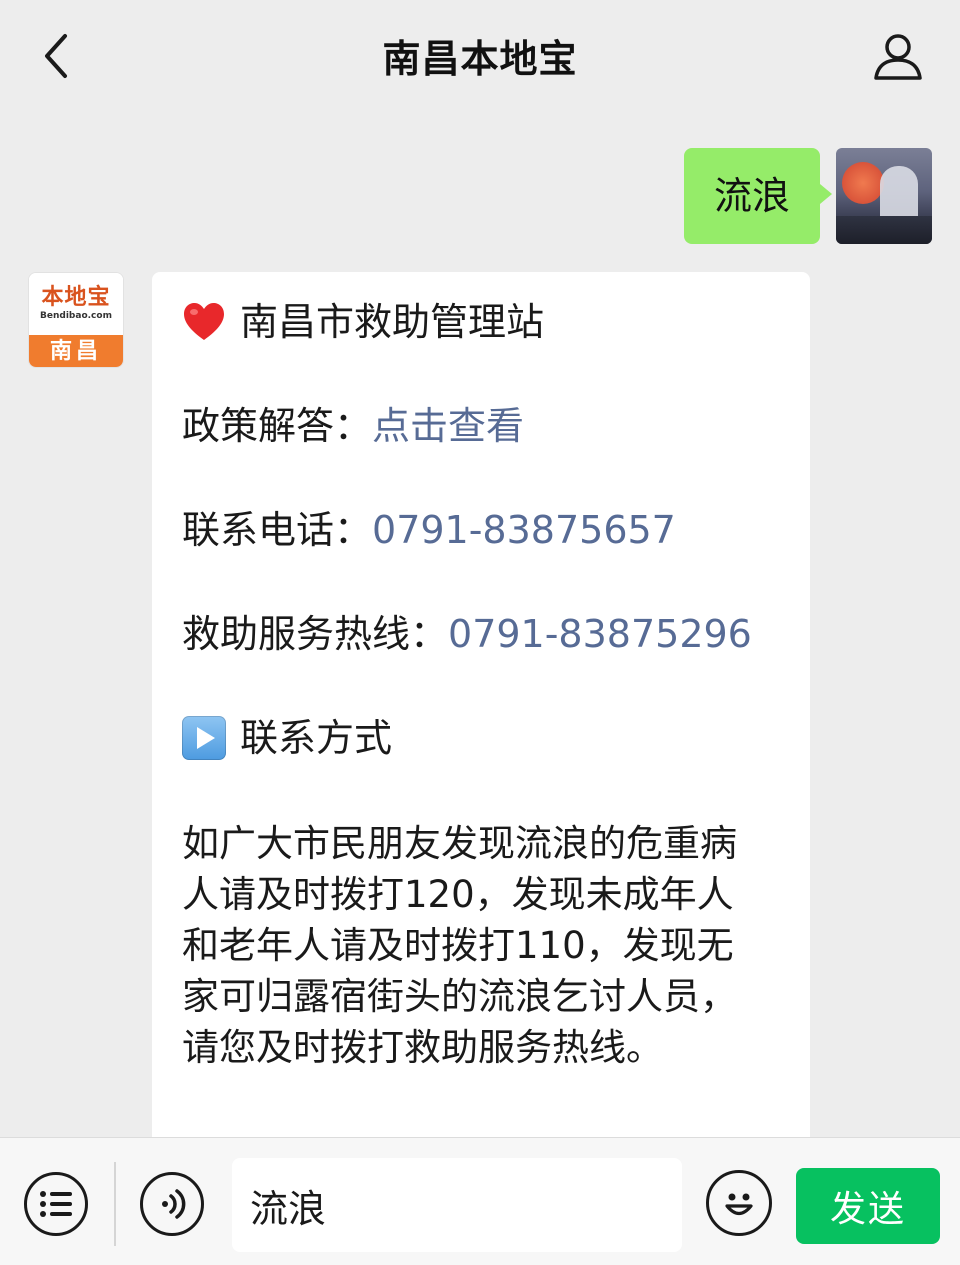 Image resolution: width=960 pixels, height=1265 pixels. I want to click on bot-avatar-logo-text: 本地宝, so click(76, 297).